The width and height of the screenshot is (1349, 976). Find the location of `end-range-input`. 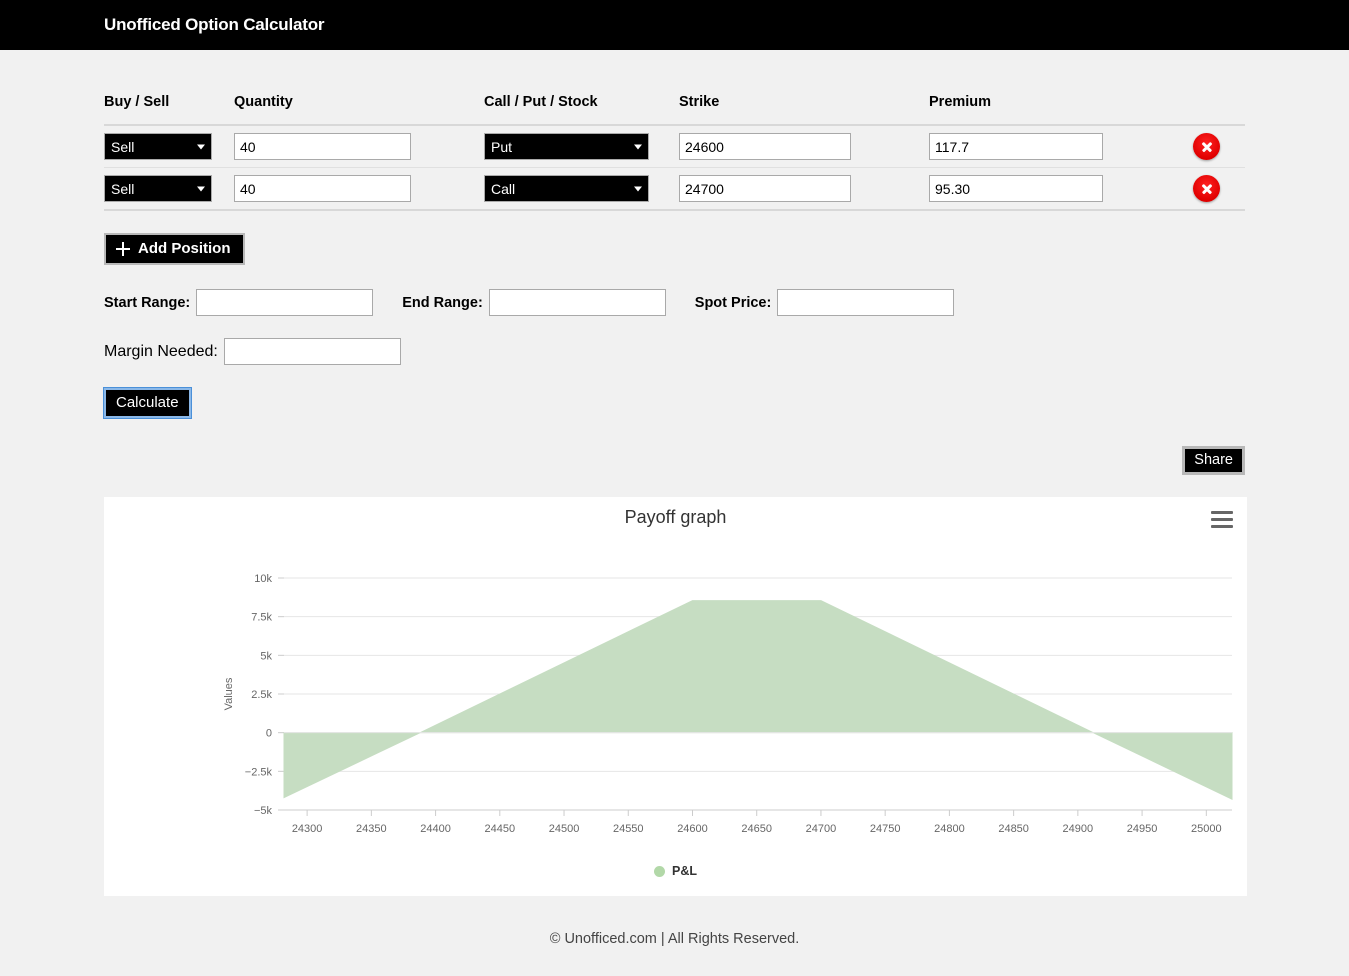

end-range-input is located at coordinates (577, 302).